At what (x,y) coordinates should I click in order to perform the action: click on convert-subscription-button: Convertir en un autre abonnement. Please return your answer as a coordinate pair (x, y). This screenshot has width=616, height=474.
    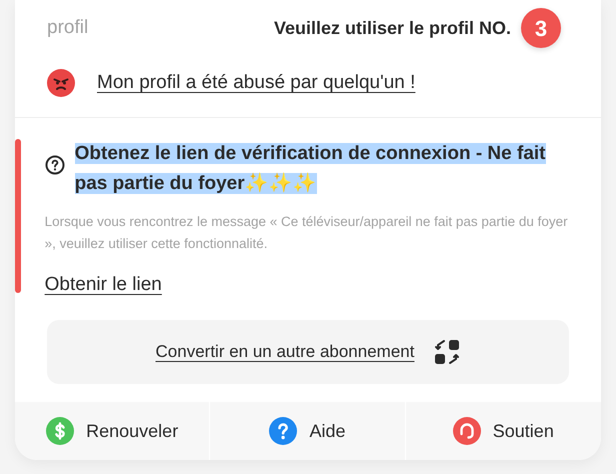
    Looking at the image, I should click on (308, 352).